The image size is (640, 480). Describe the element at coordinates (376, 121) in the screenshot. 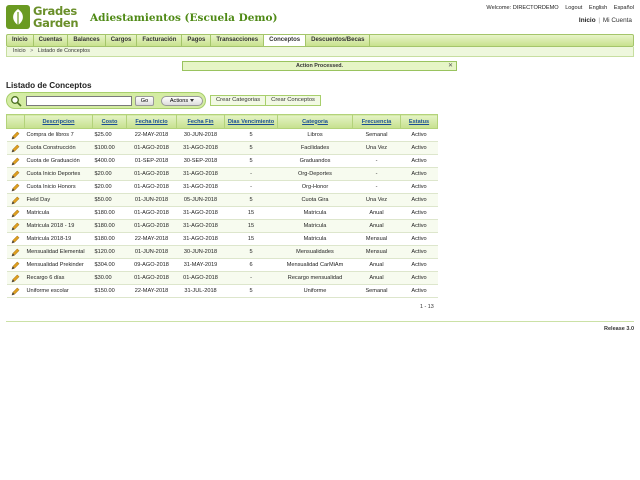

I see `header-frecuencia: Frecuencia` at that location.